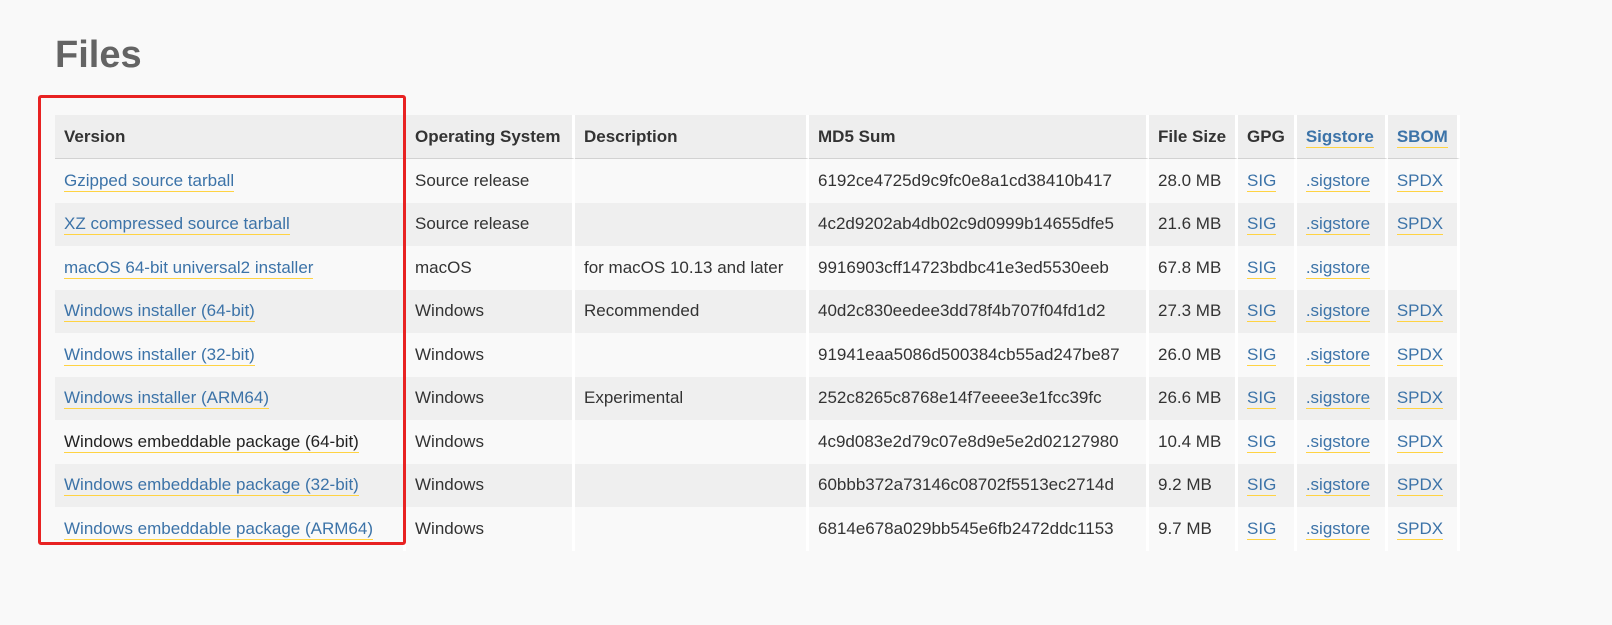  What do you see at coordinates (159, 312) in the screenshot?
I see `version-link: Windows installer (64-bit)` at bounding box center [159, 312].